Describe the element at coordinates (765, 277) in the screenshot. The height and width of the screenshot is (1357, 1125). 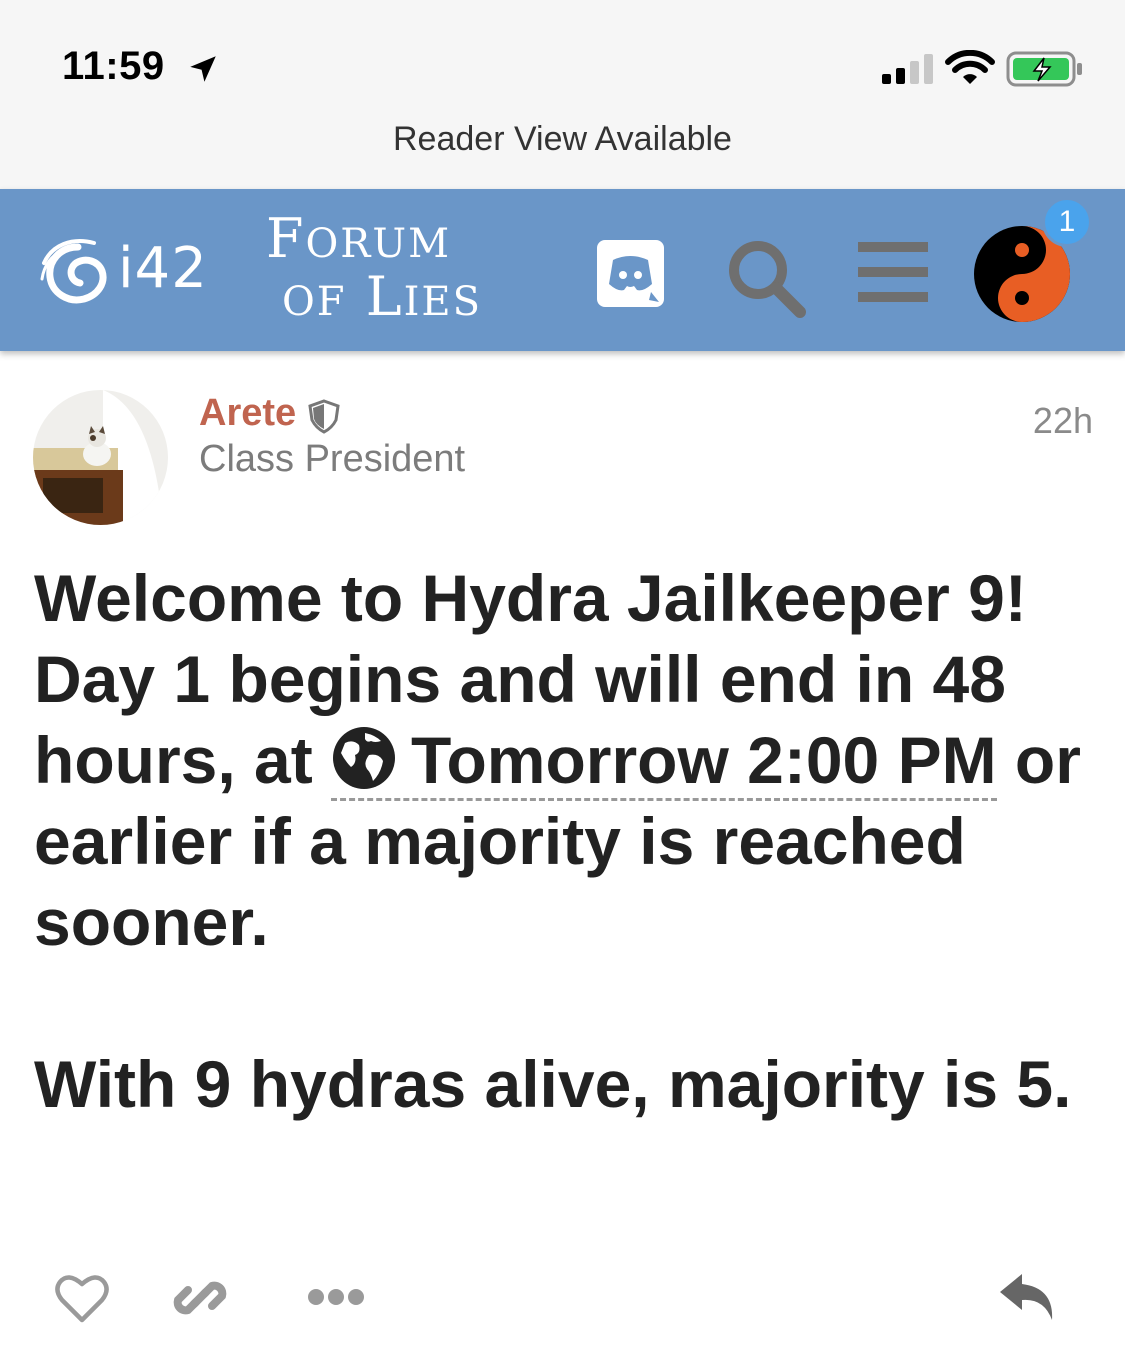
I see `search-icon` at that location.